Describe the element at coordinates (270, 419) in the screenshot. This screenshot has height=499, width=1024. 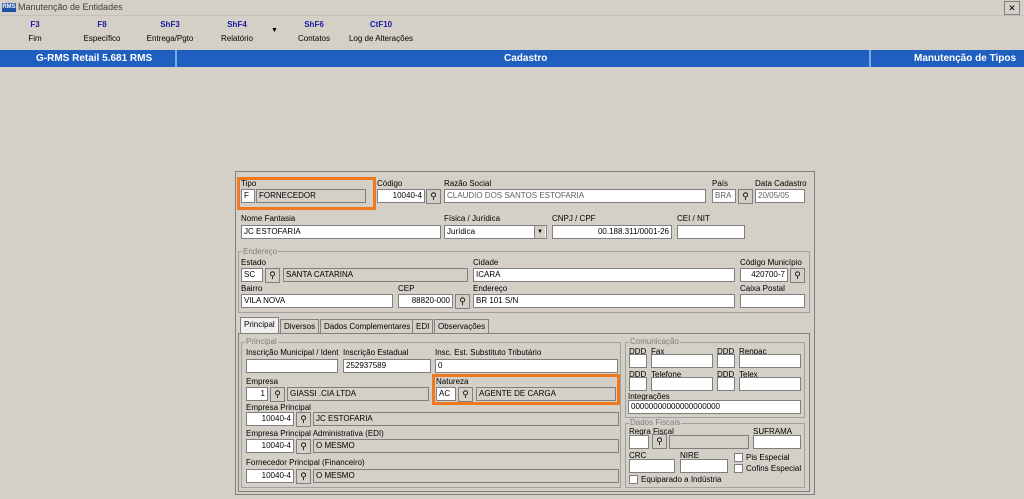
I see `empresa-principal-code-field: 10040-4` at that location.